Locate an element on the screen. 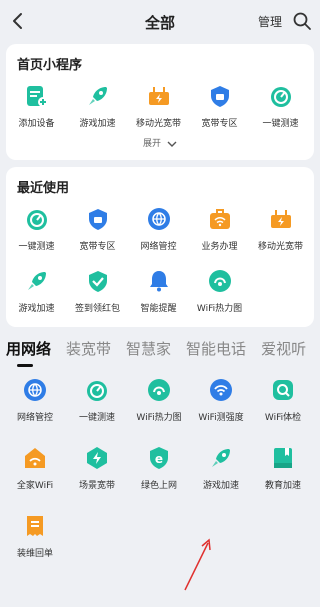 This screenshot has height=607, width=320. category-tab: 装宽带 is located at coordinates (88, 353).